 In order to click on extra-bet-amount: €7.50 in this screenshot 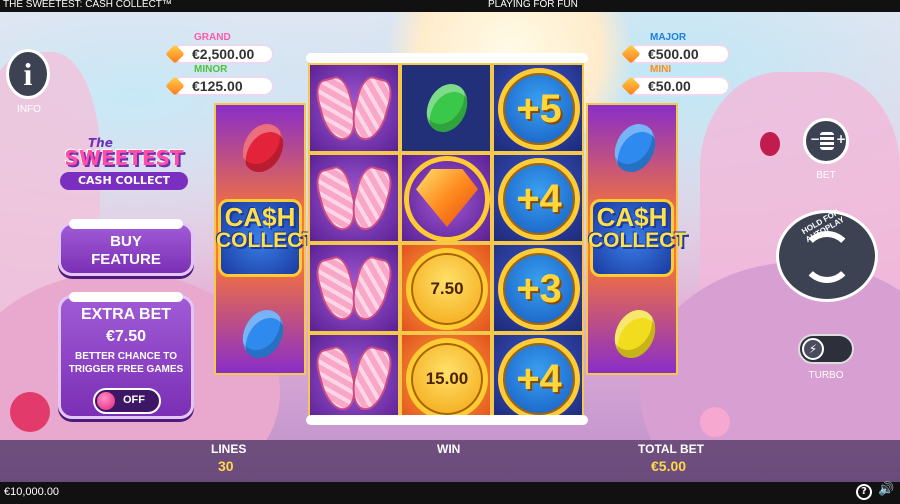, I will do `click(126, 336)`.